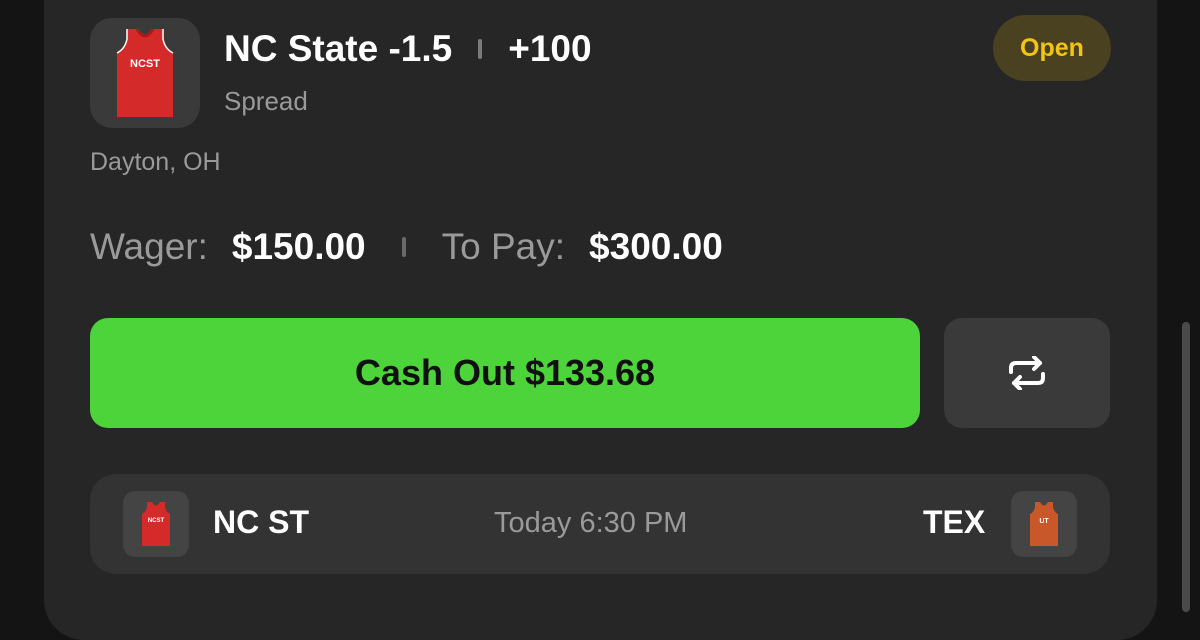 This screenshot has width=1200, height=640. Describe the element at coordinates (656, 246) in the screenshot. I see `topay-value: $300.00` at that location.